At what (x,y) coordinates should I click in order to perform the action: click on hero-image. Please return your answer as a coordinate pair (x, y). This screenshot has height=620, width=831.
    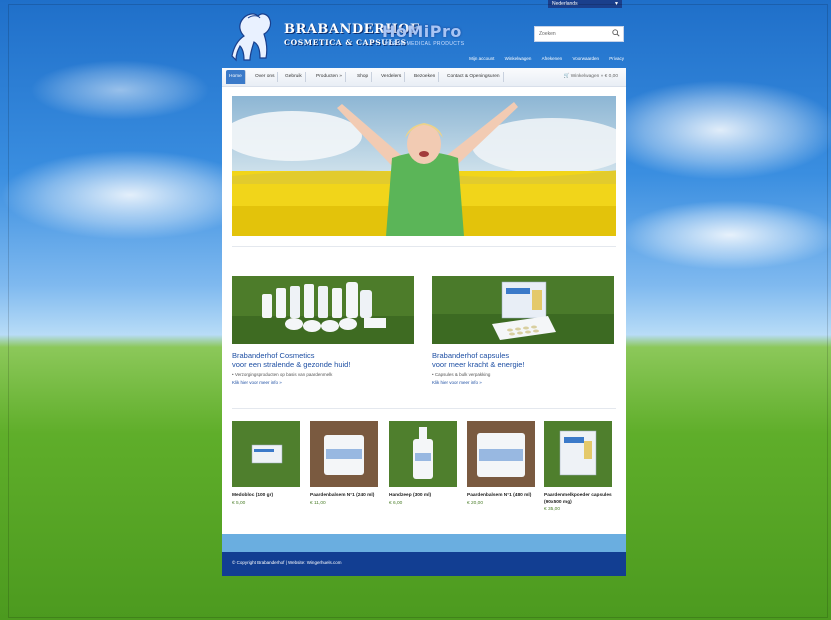
    Looking at the image, I should click on (424, 166).